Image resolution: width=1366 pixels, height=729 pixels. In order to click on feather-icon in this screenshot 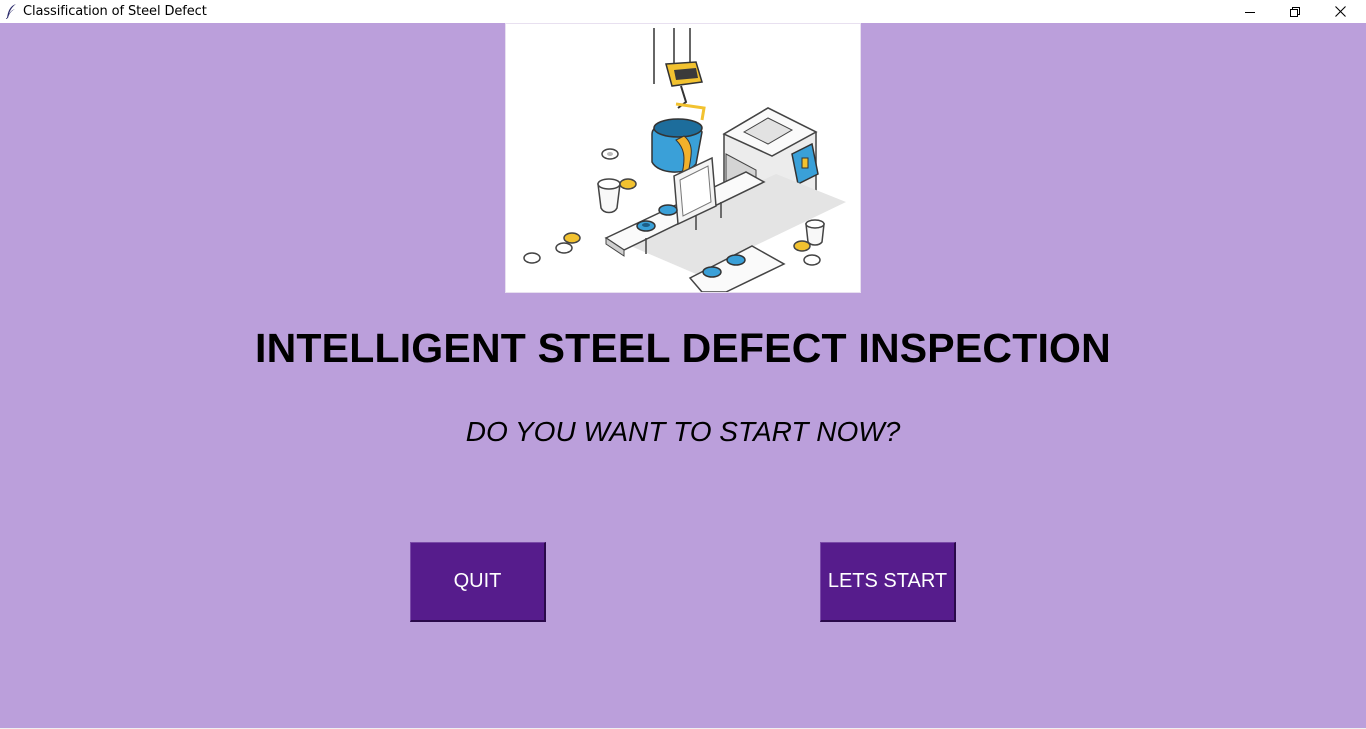, I will do `click(11, 11)`.